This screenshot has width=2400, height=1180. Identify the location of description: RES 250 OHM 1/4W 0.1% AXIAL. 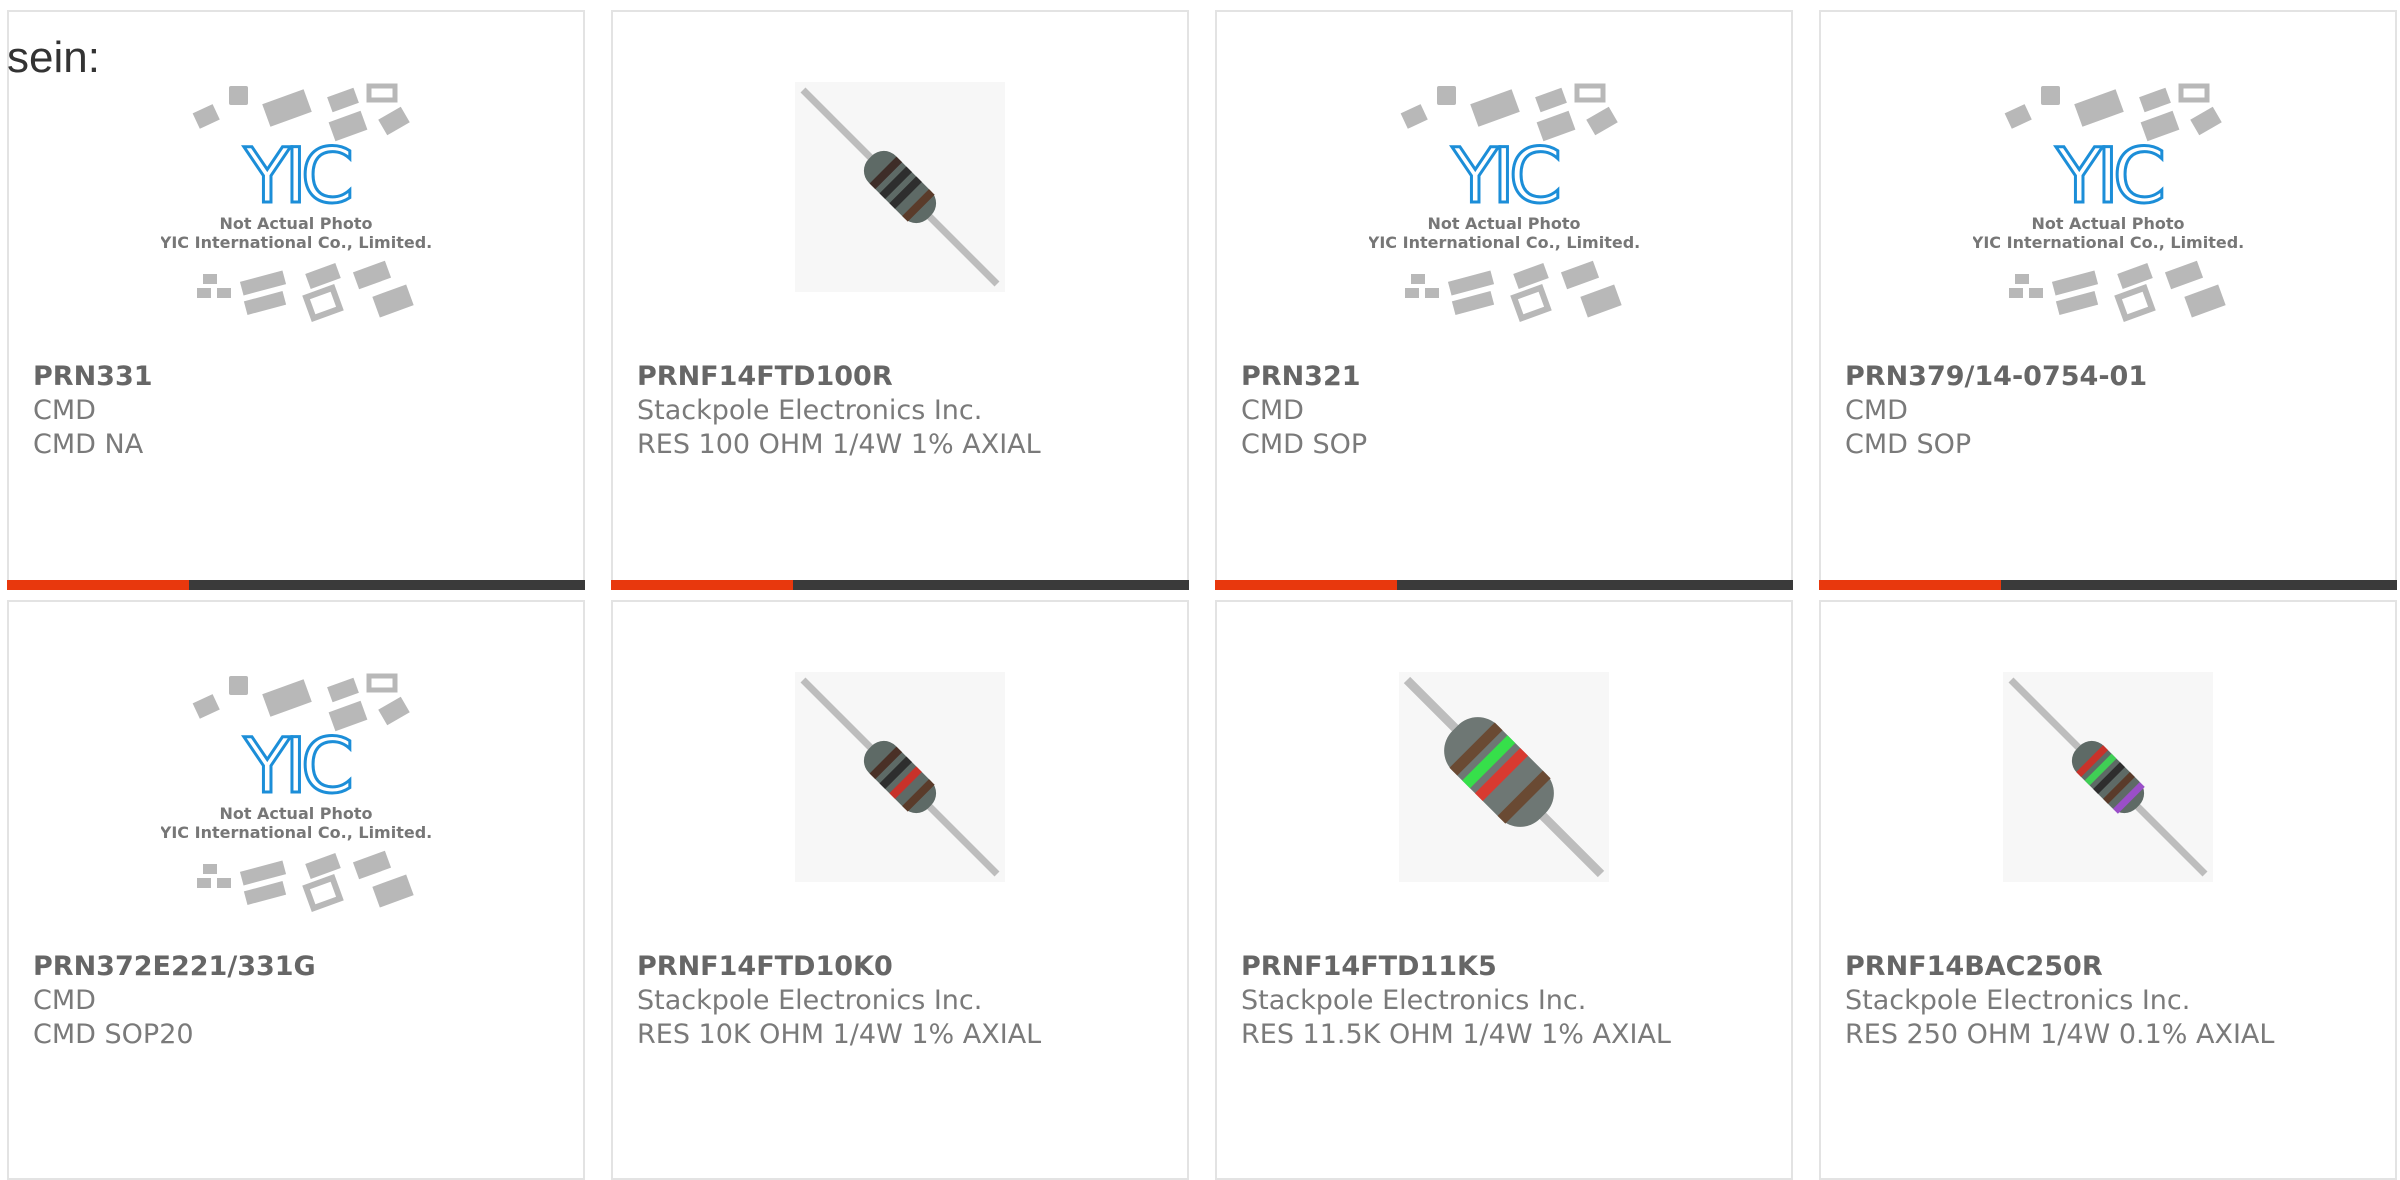
(2060, 1034).